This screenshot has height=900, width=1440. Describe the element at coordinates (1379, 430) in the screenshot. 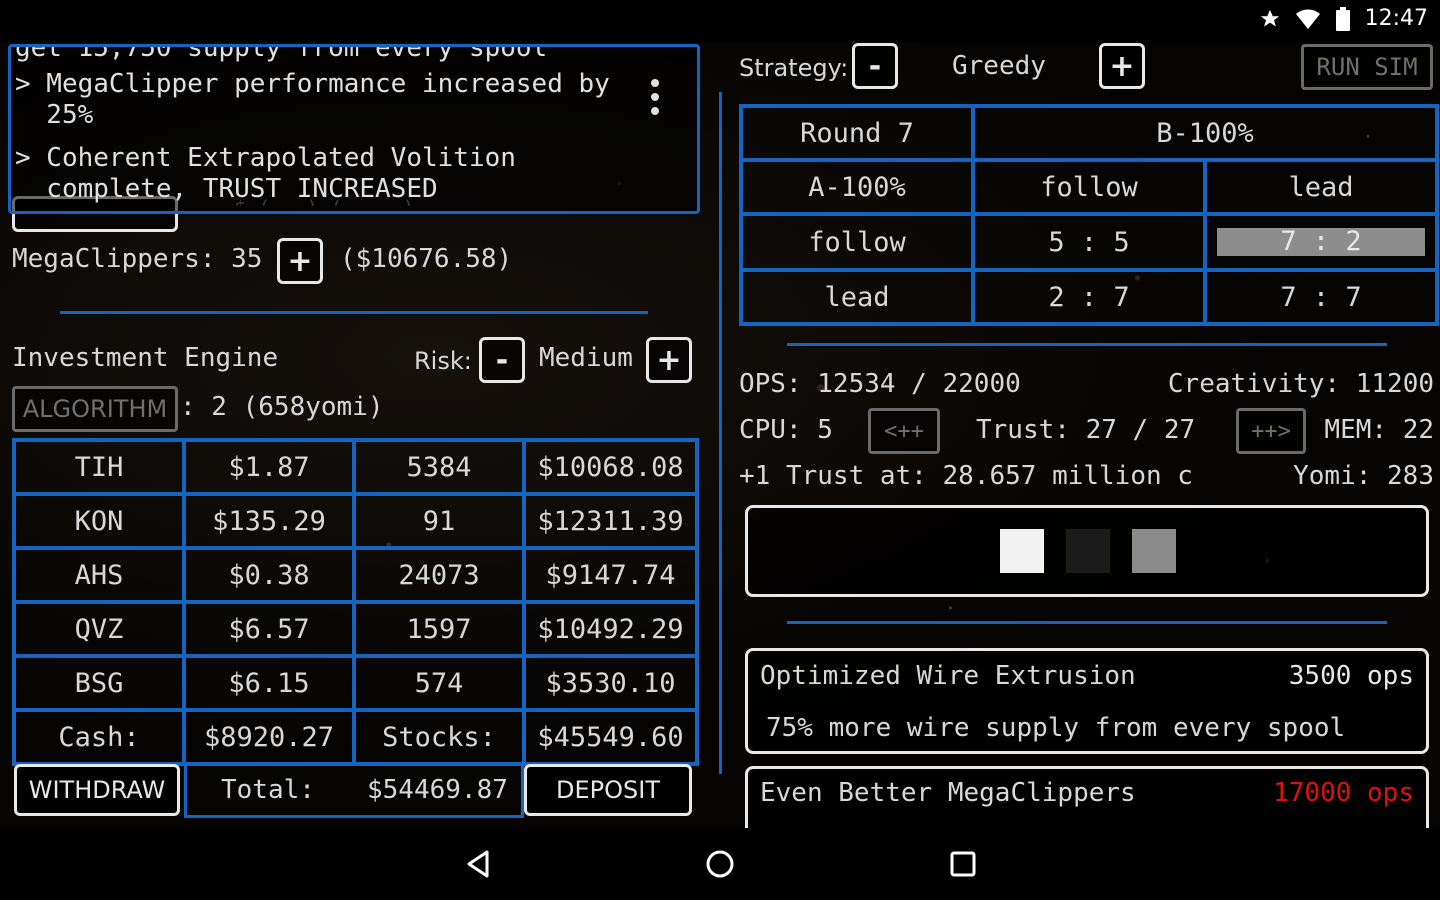

I see `memory-readout: MEM: 22` at that location.